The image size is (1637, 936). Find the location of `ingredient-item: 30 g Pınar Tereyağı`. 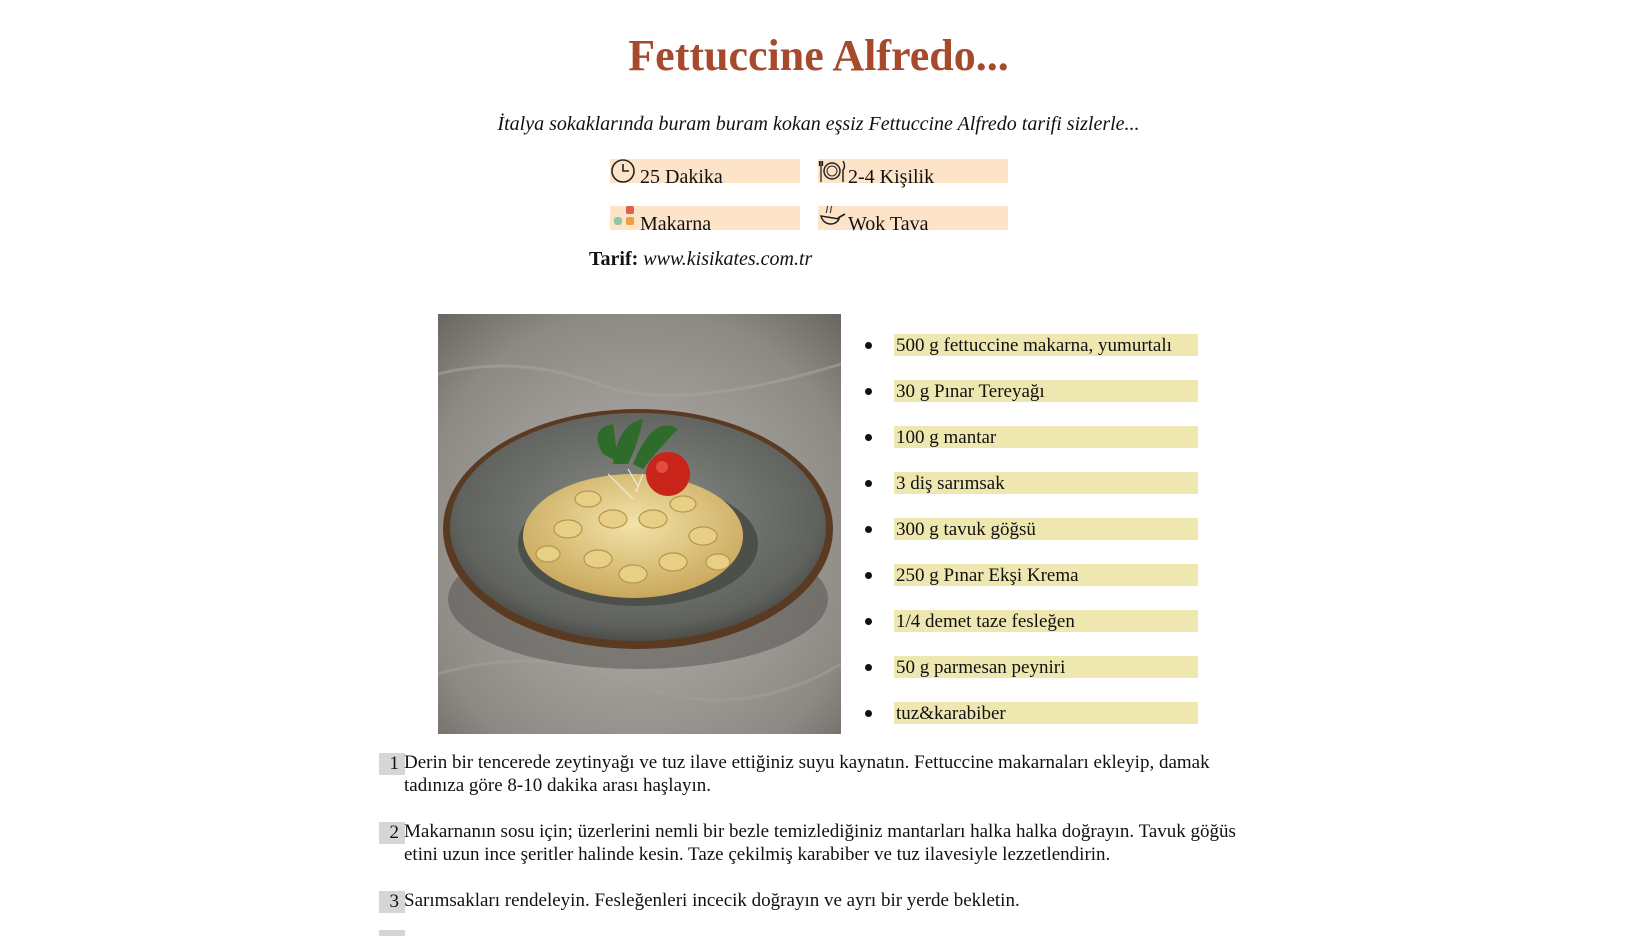

ingredient-item: 30 g Pınar Tereyağı is located at coordinates (1046, 391).